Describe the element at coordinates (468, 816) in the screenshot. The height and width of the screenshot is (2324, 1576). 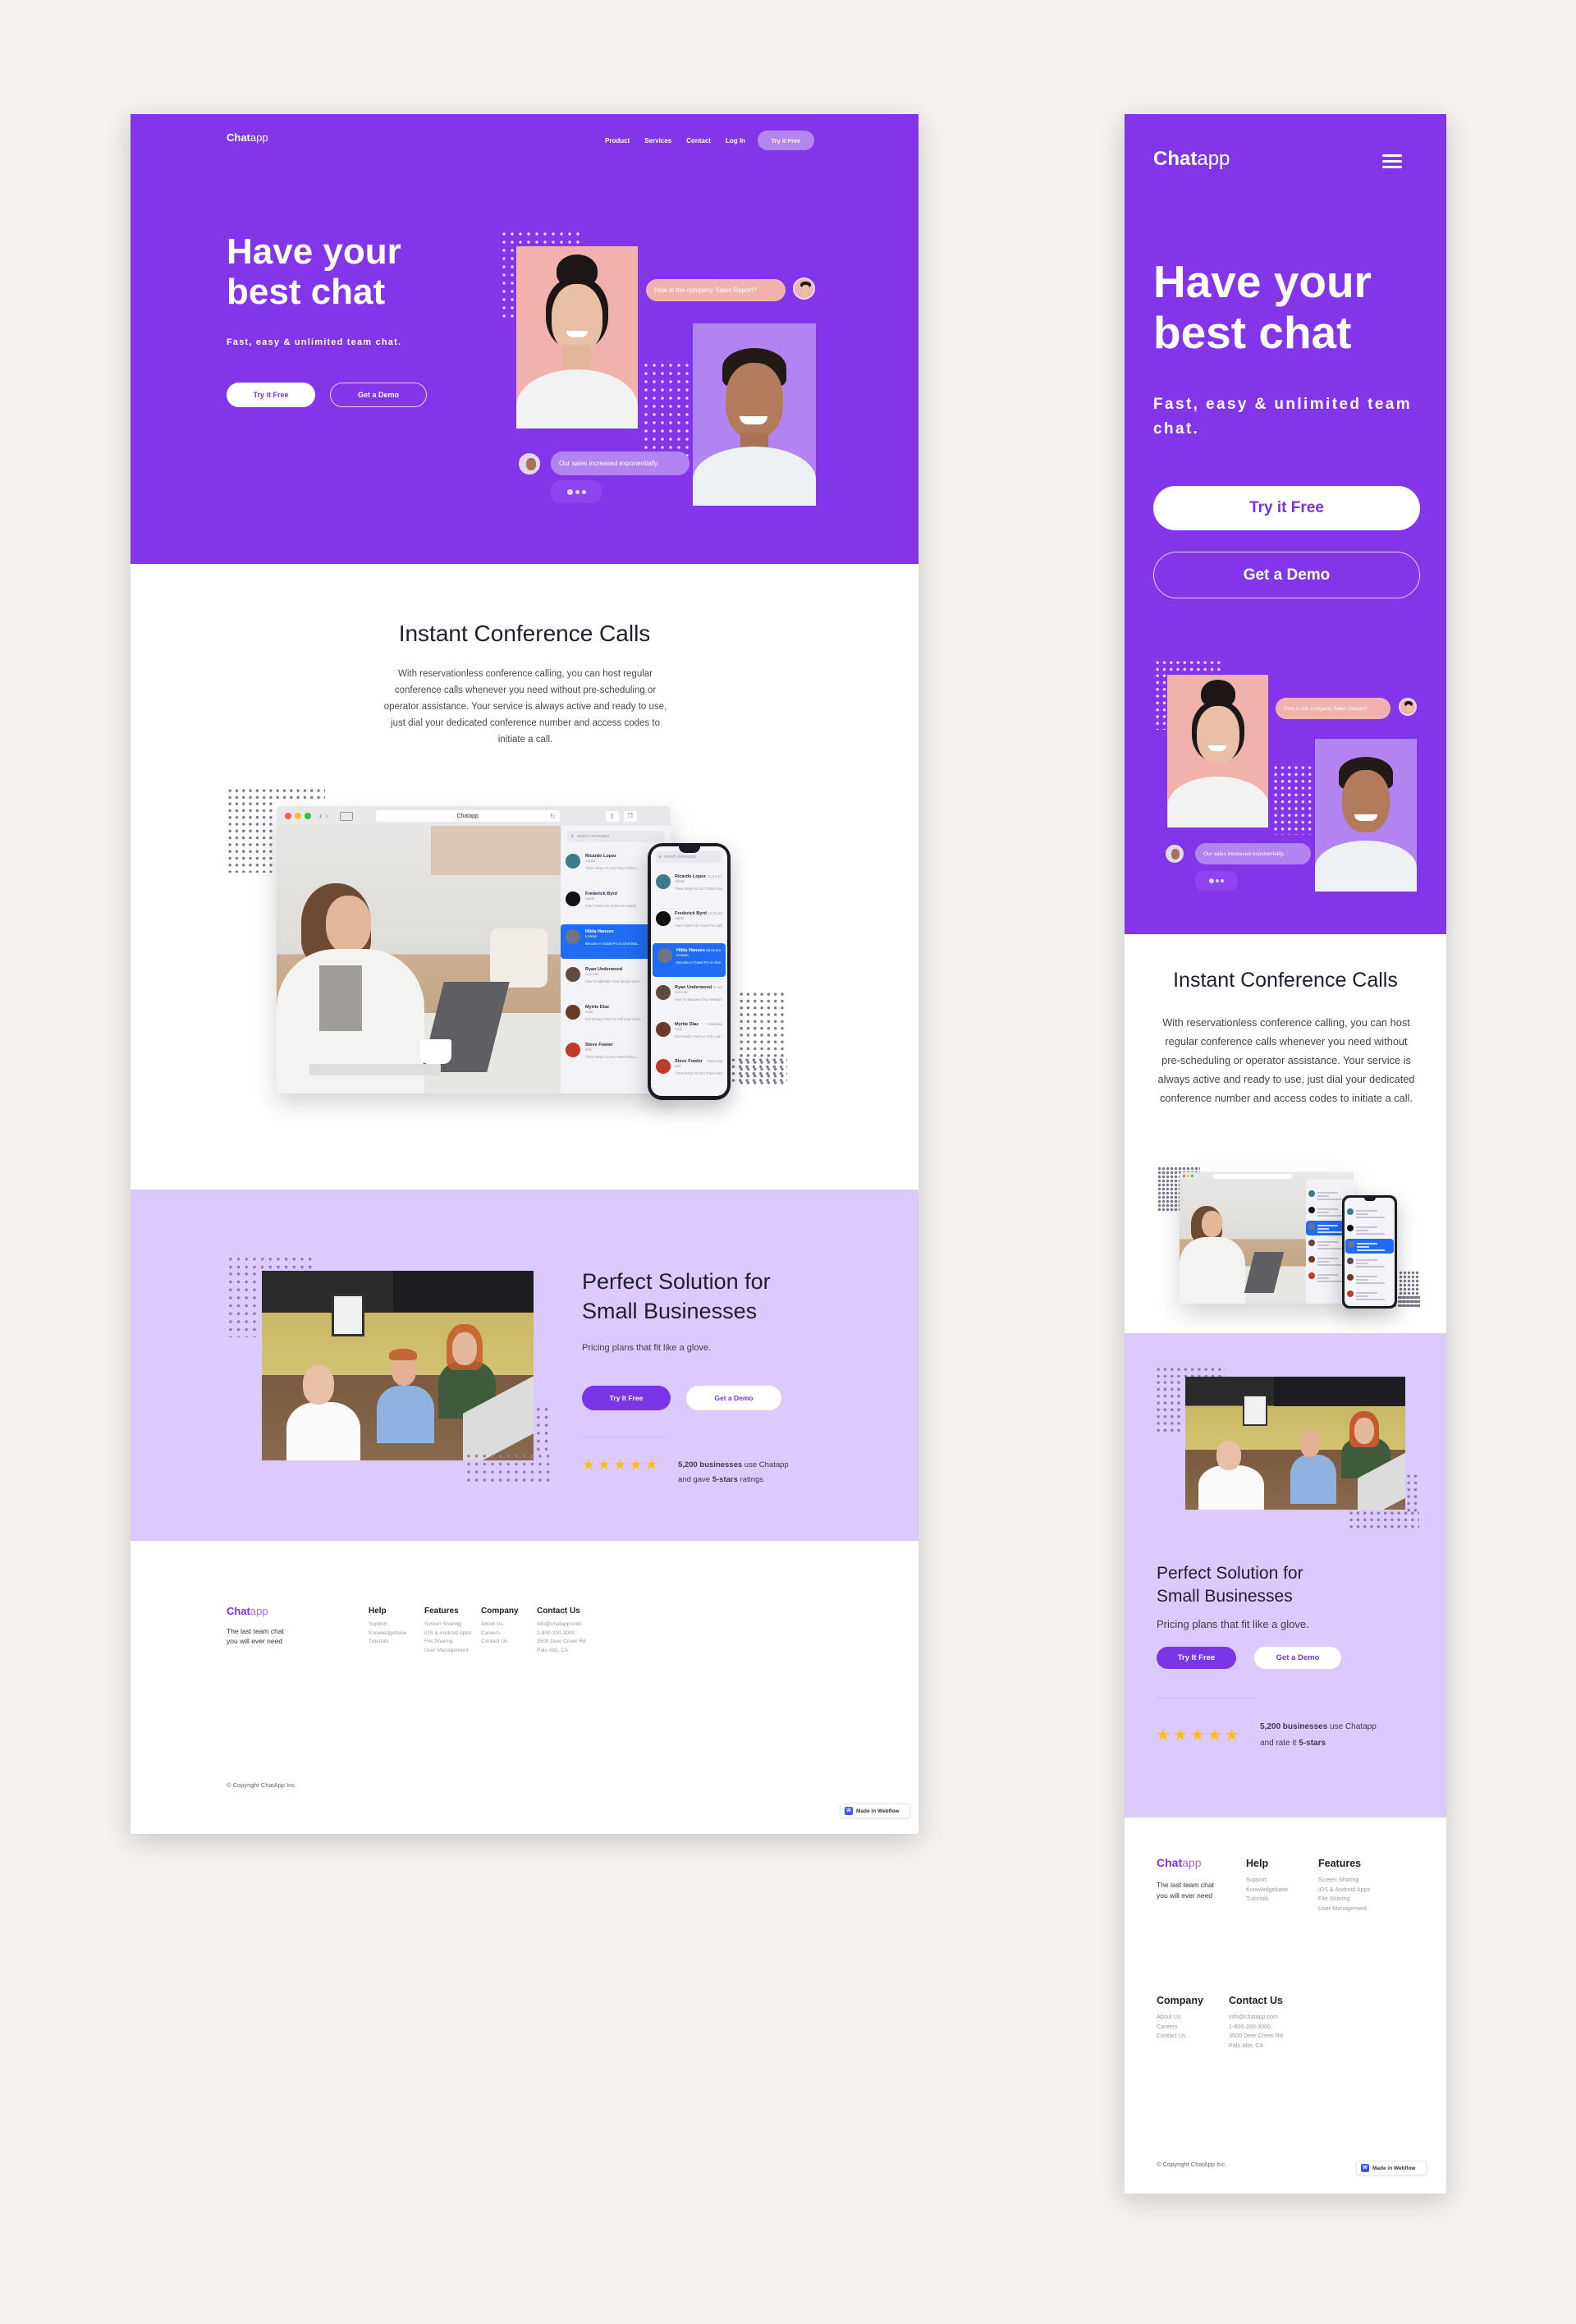
I see `address-bar: Chatapp ↻` at that location.